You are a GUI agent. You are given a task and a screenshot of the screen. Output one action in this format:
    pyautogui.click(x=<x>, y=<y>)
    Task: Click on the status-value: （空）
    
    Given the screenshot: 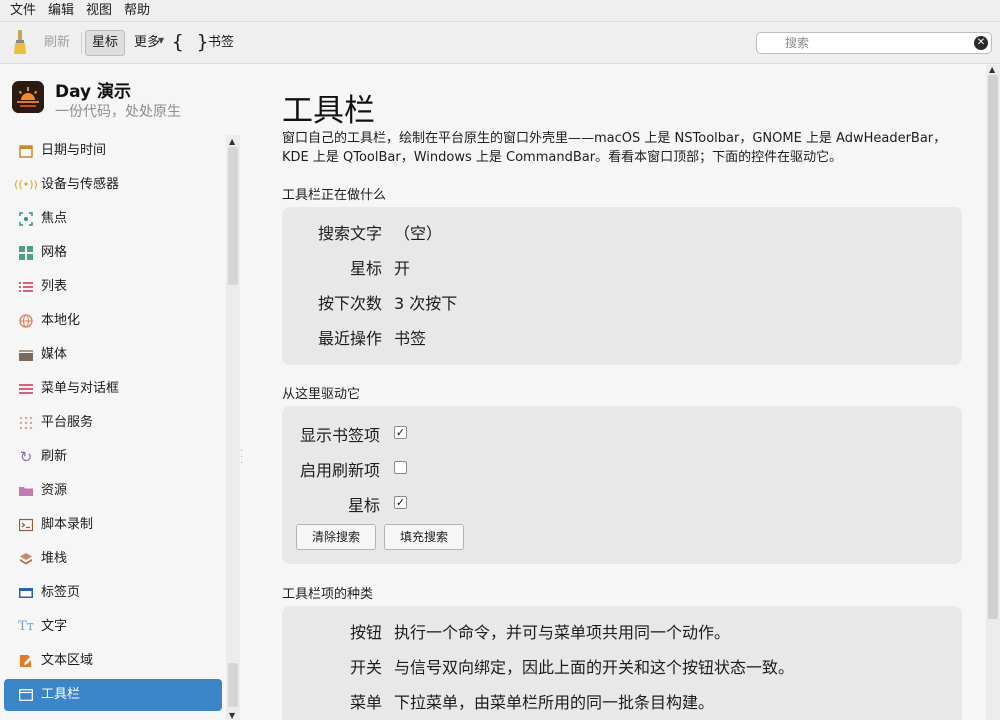 What is the action you would take?
    pyautogui.click(x=418, y=233)
    